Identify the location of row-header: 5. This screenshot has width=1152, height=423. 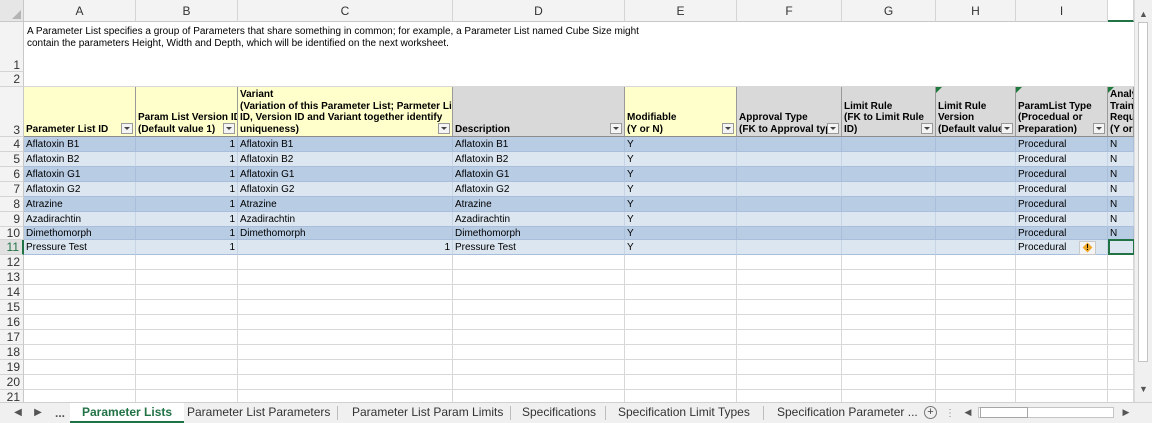
(12, 159).